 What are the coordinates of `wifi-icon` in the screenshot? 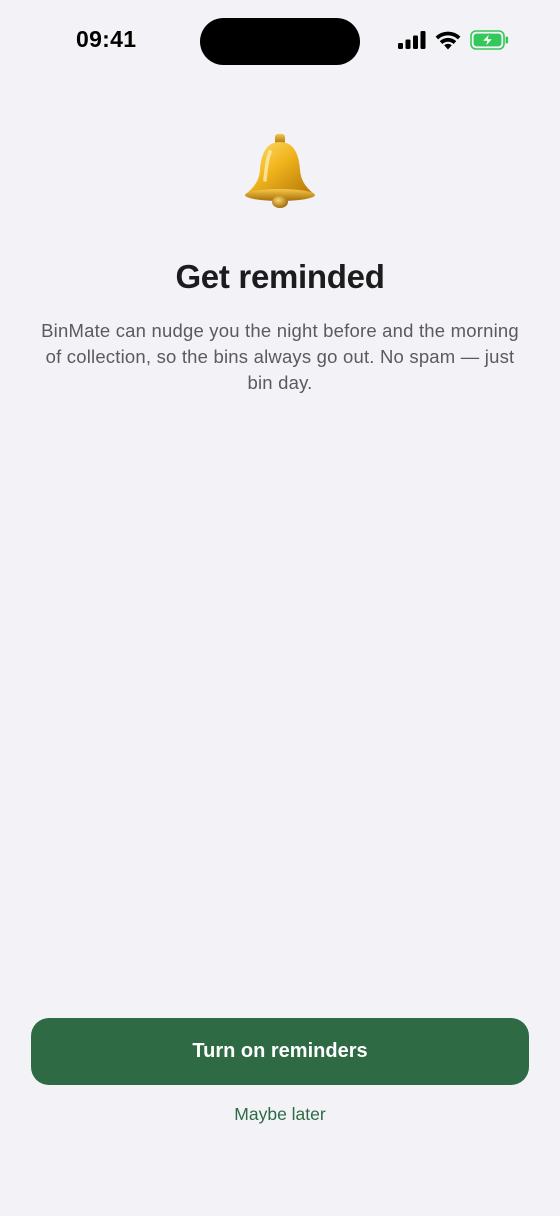 It's located at (448, 40).